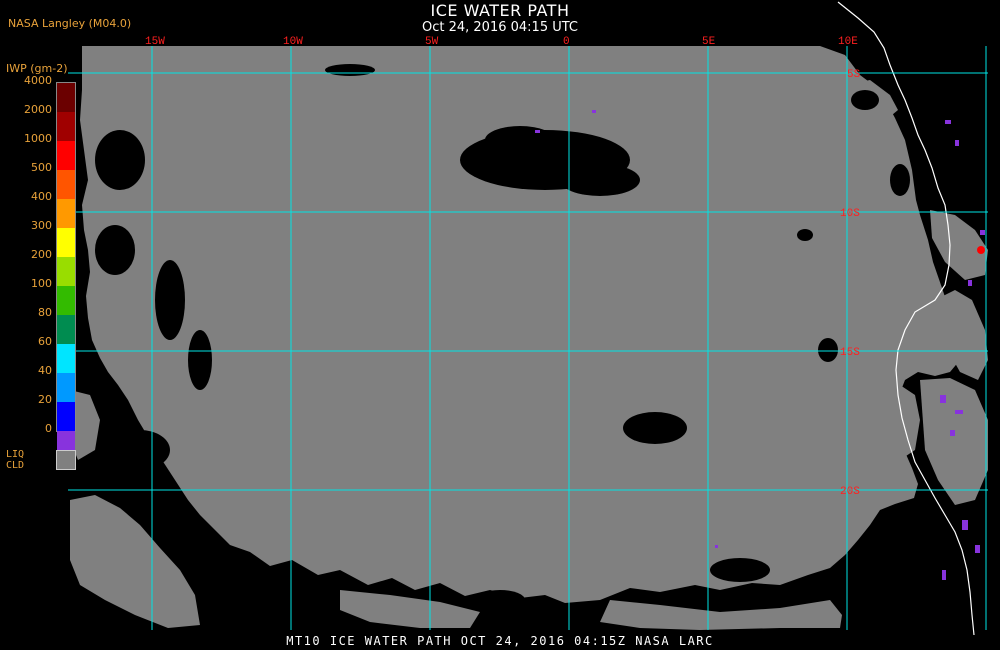  I want to click on lon-label-15w: 15W, so click(155, 42).